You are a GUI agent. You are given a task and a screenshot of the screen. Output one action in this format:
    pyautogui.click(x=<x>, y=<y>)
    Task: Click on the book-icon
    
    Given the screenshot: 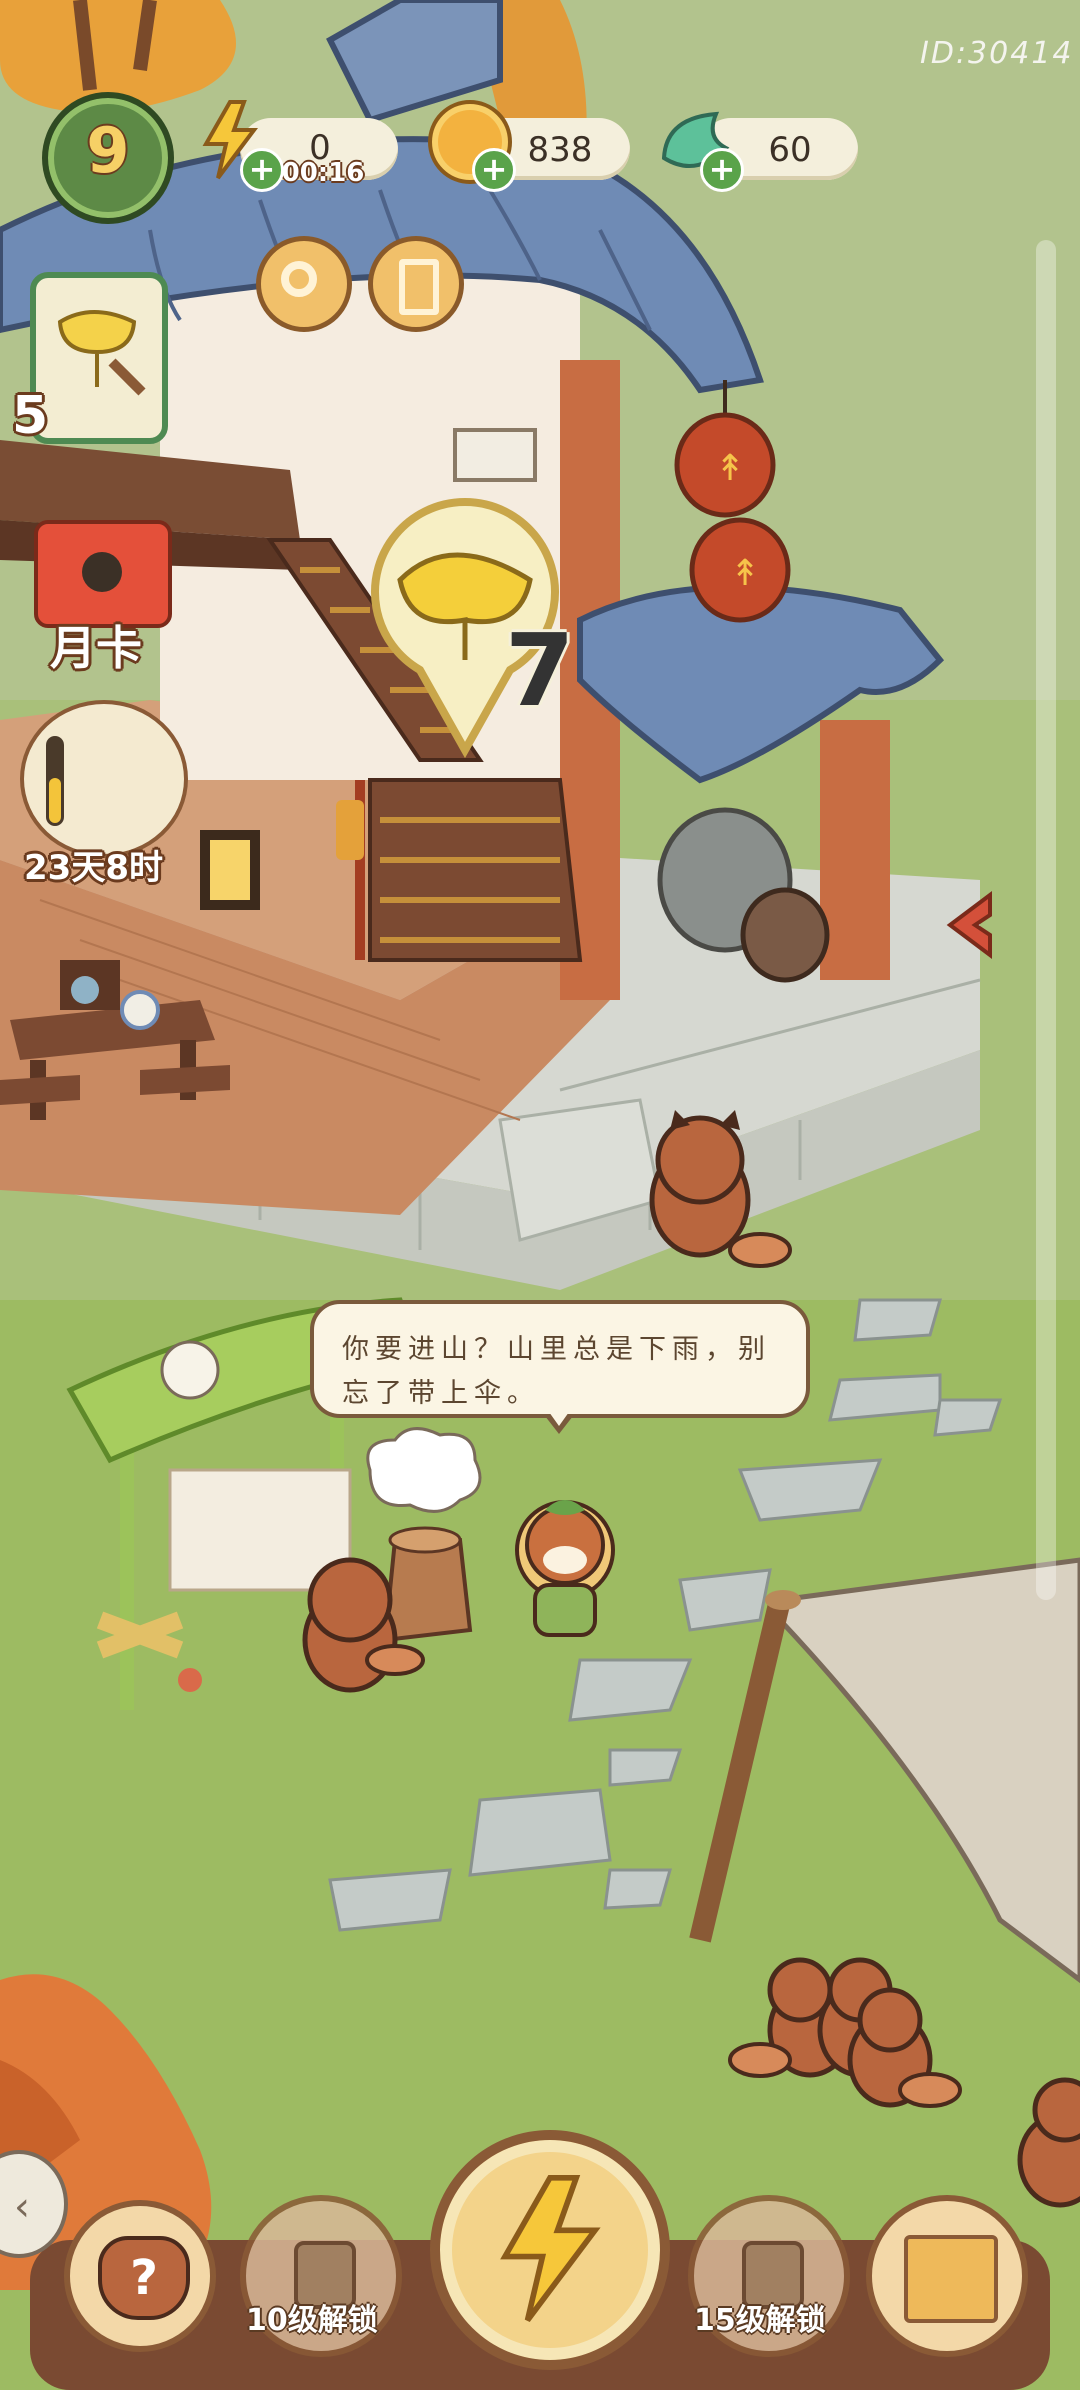 What is the action you would take?
    pyautogui.click(x=419, y=287)
    